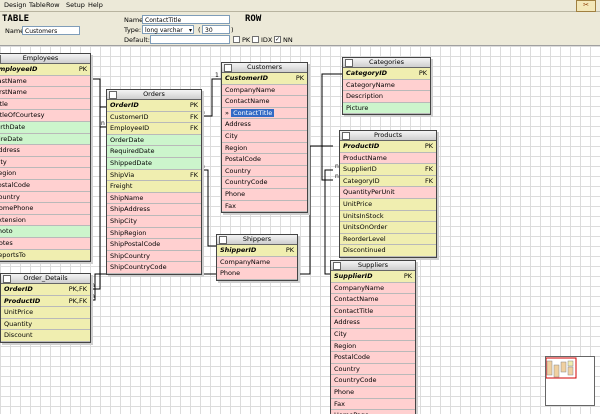  I want to click on table-shippers: Shippers ShipperID PK CompanyName Phone, so click(257, 257).